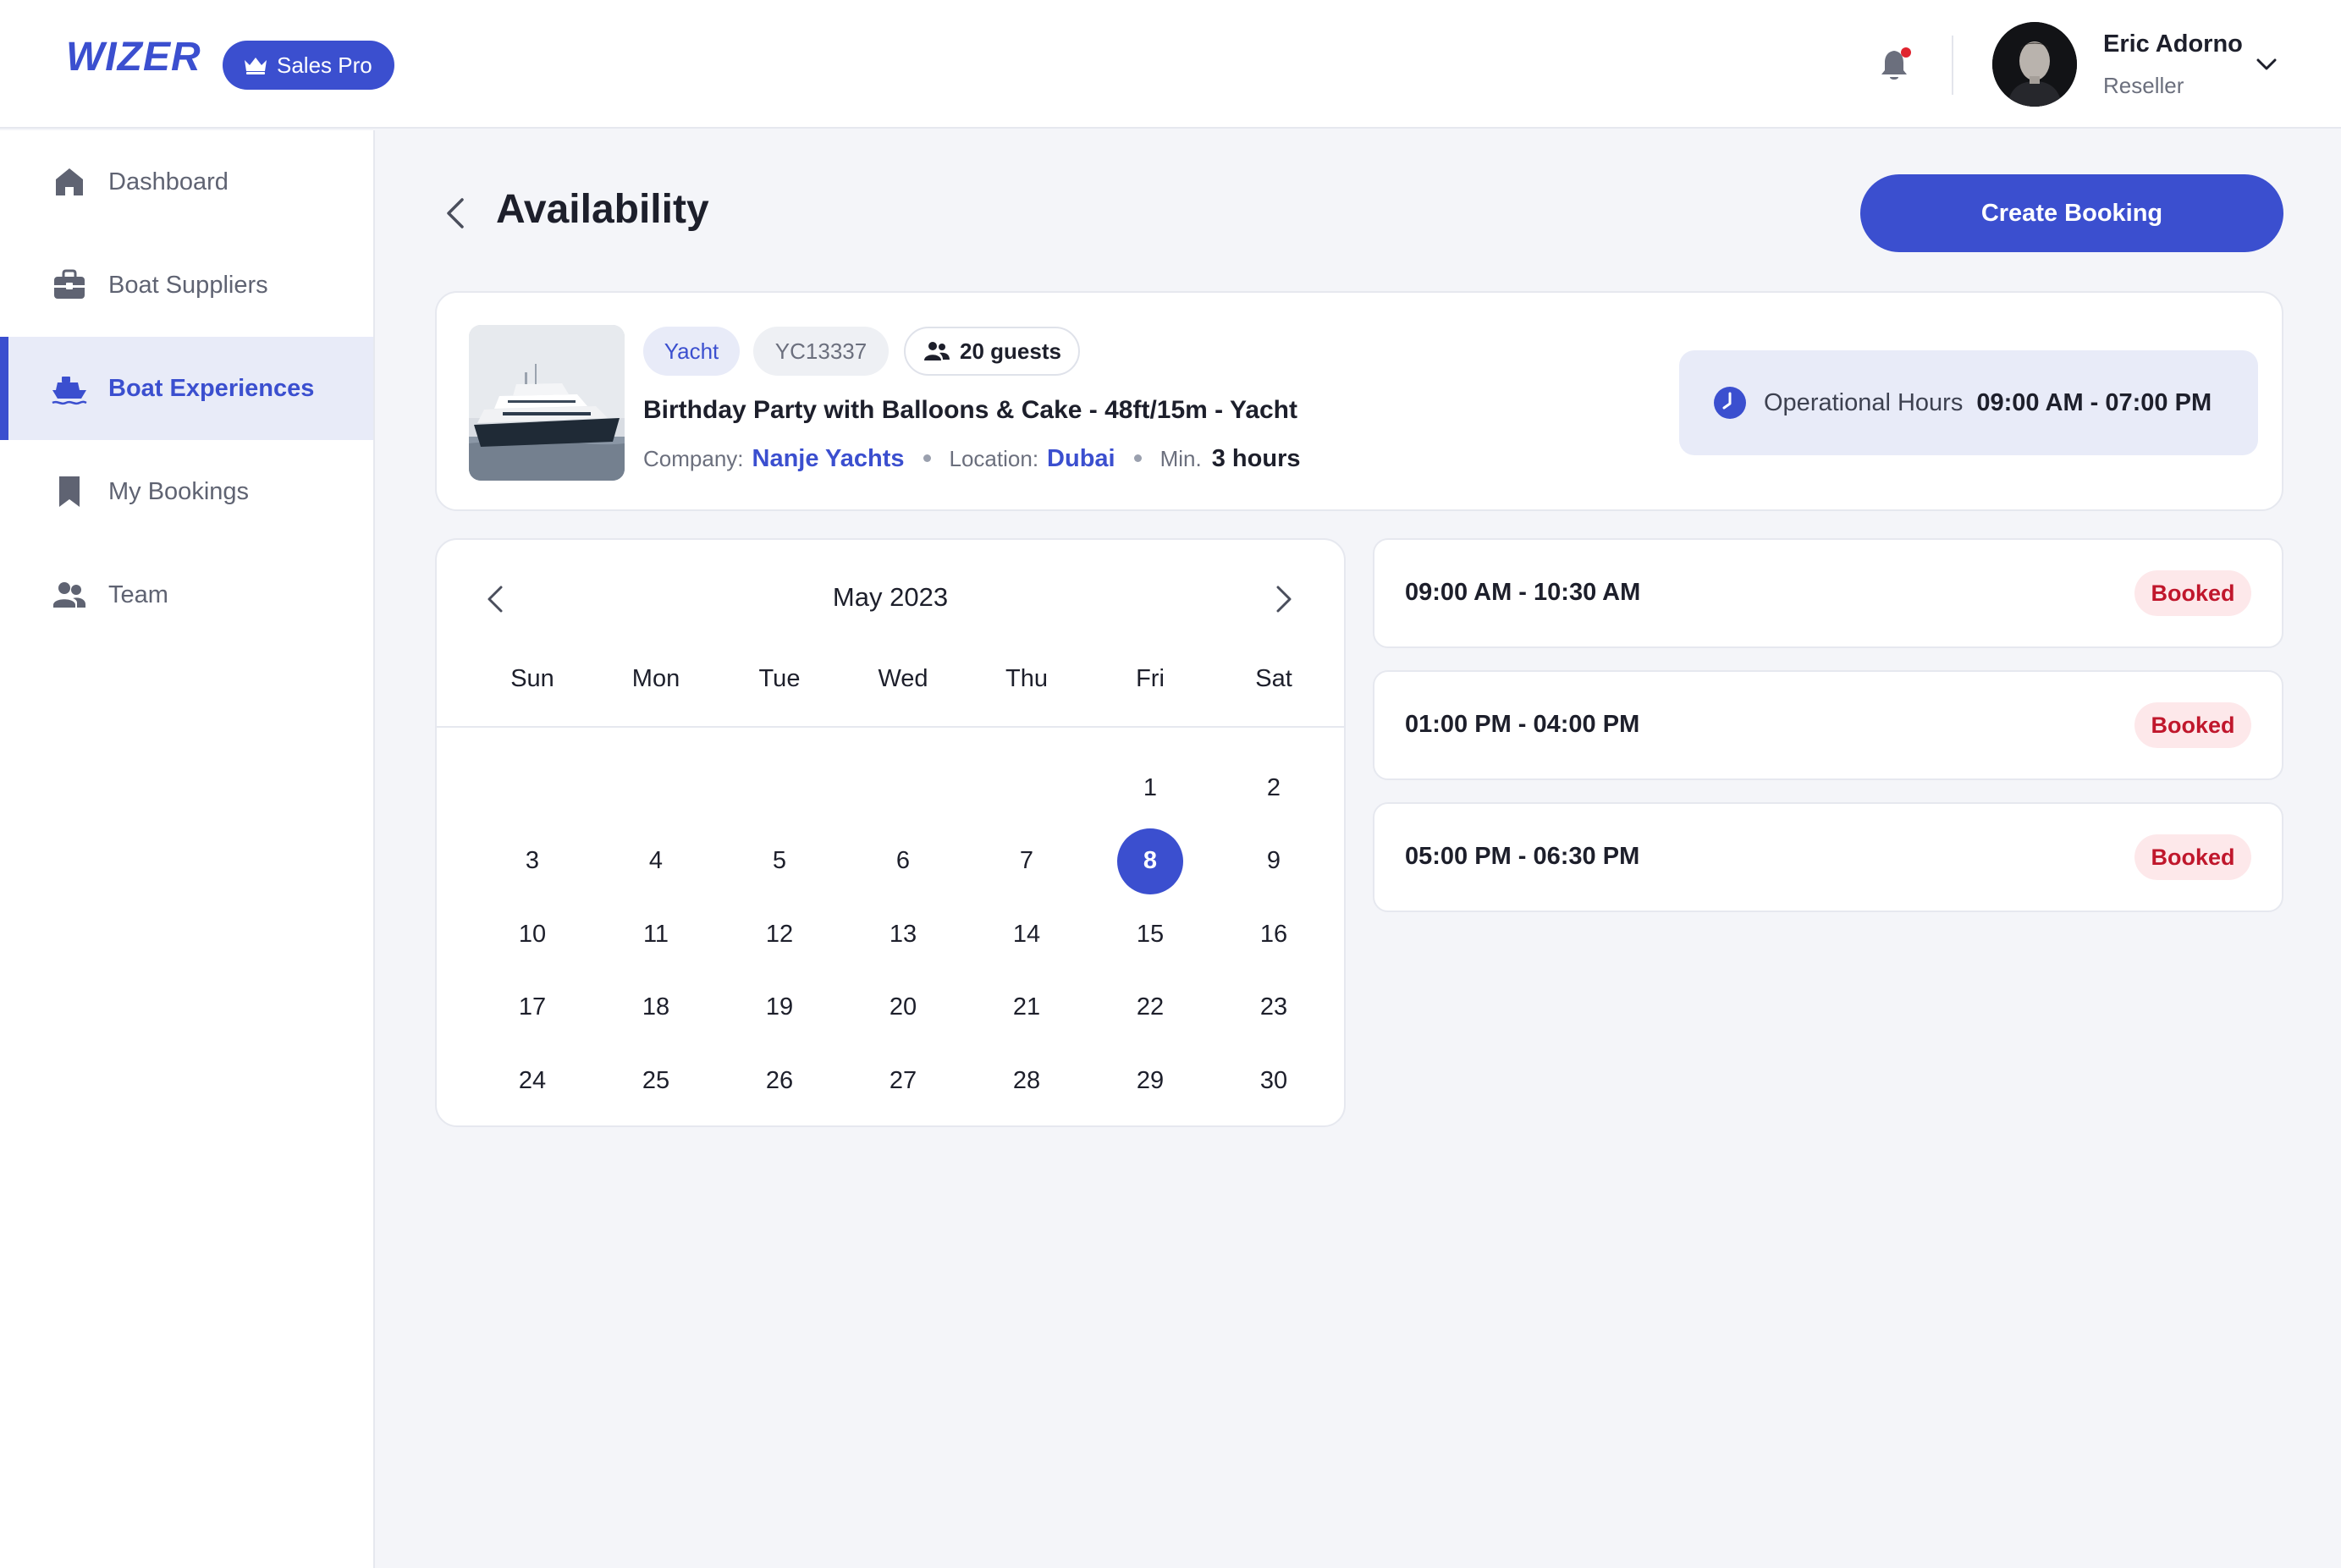 Image resolution: width=2341 pixels, height=1568 pixels. What do you see at coordinates (133, 57) in the screenshot?
I see `wizer-logo: WIZER` at bounding box center [133, 57].